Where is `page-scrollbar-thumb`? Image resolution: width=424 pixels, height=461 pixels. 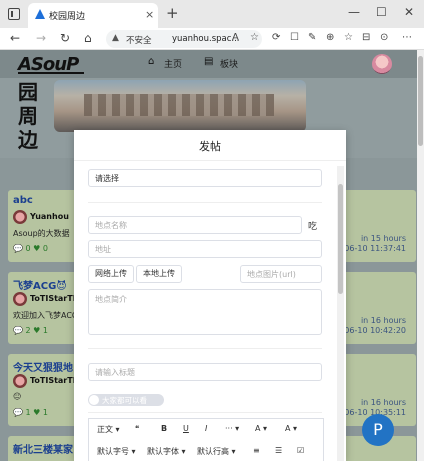 page-scrollbar-thumb is located at coordinates (420, 101).